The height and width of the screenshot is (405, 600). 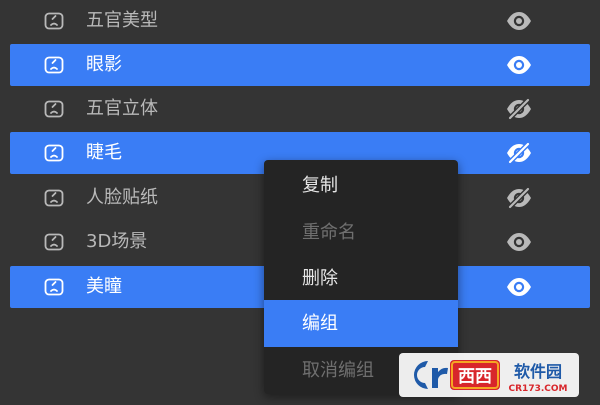 What do you see at coordinates (300, 65) in the screenshot?
I see `layer-row-yanying: 眼影` at bounding box center [300, 65].